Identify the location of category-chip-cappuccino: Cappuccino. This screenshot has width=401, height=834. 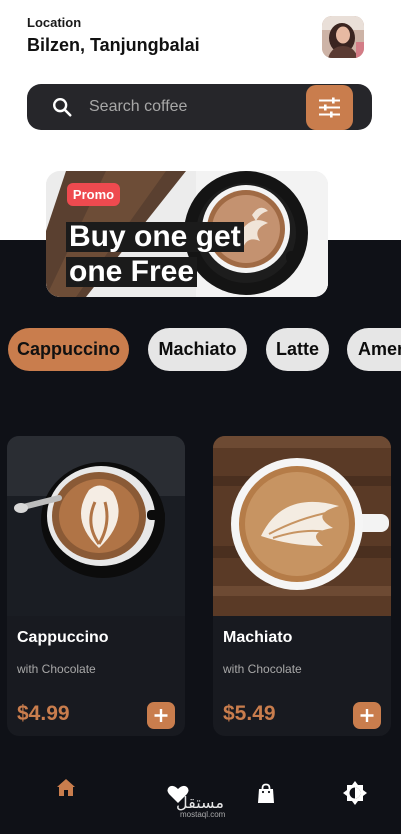
(68, 349).